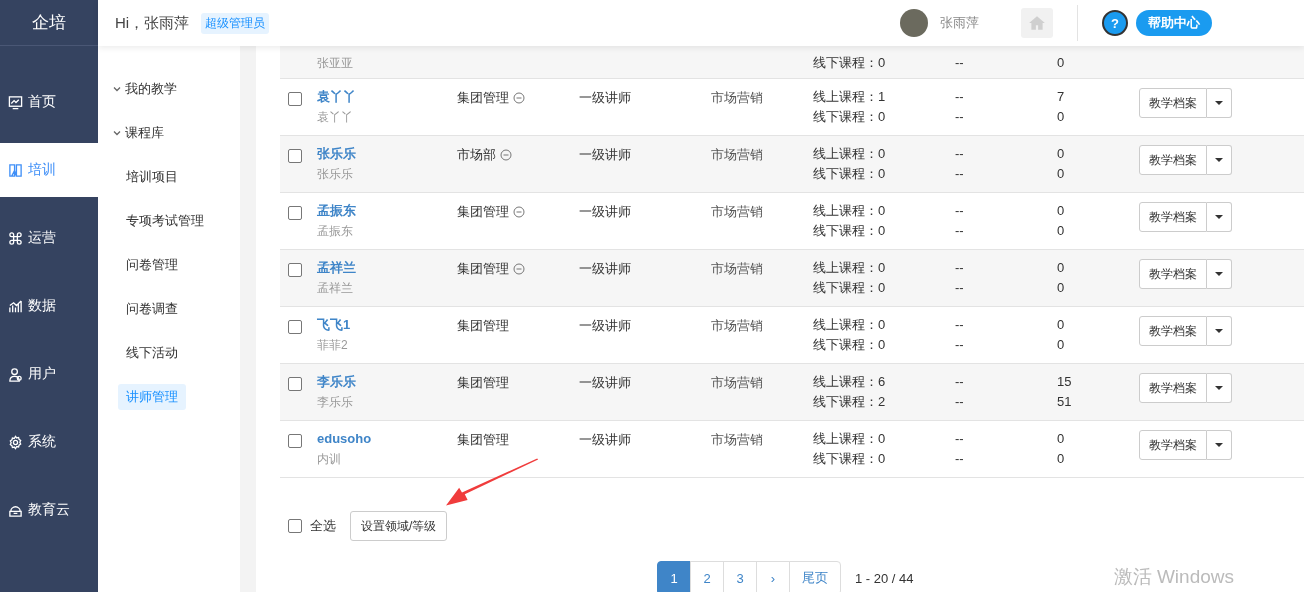  I want to click on home-icon, so click(1037, 23).